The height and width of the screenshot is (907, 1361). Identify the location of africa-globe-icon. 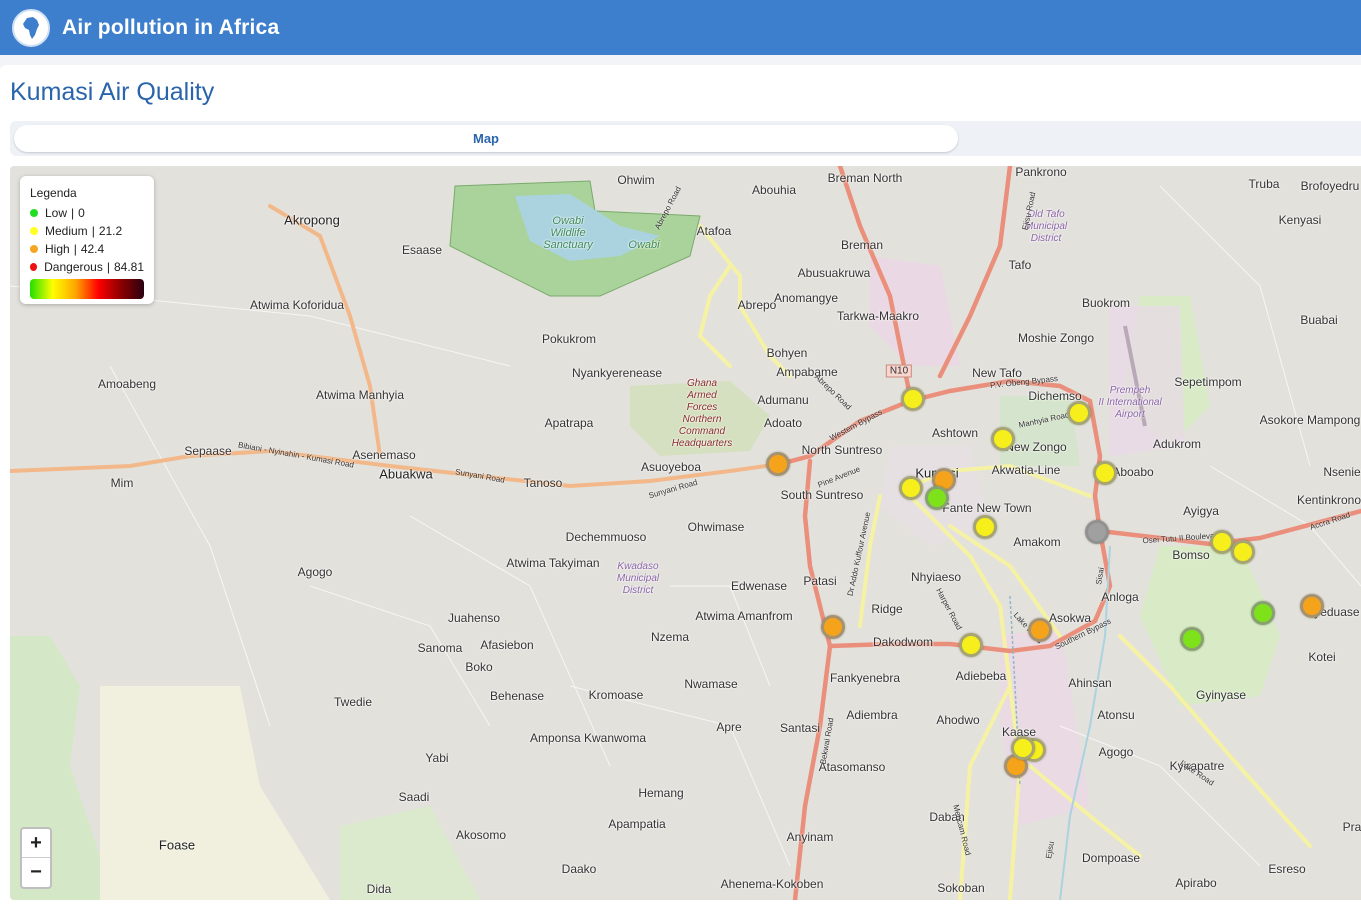
(31, 27).